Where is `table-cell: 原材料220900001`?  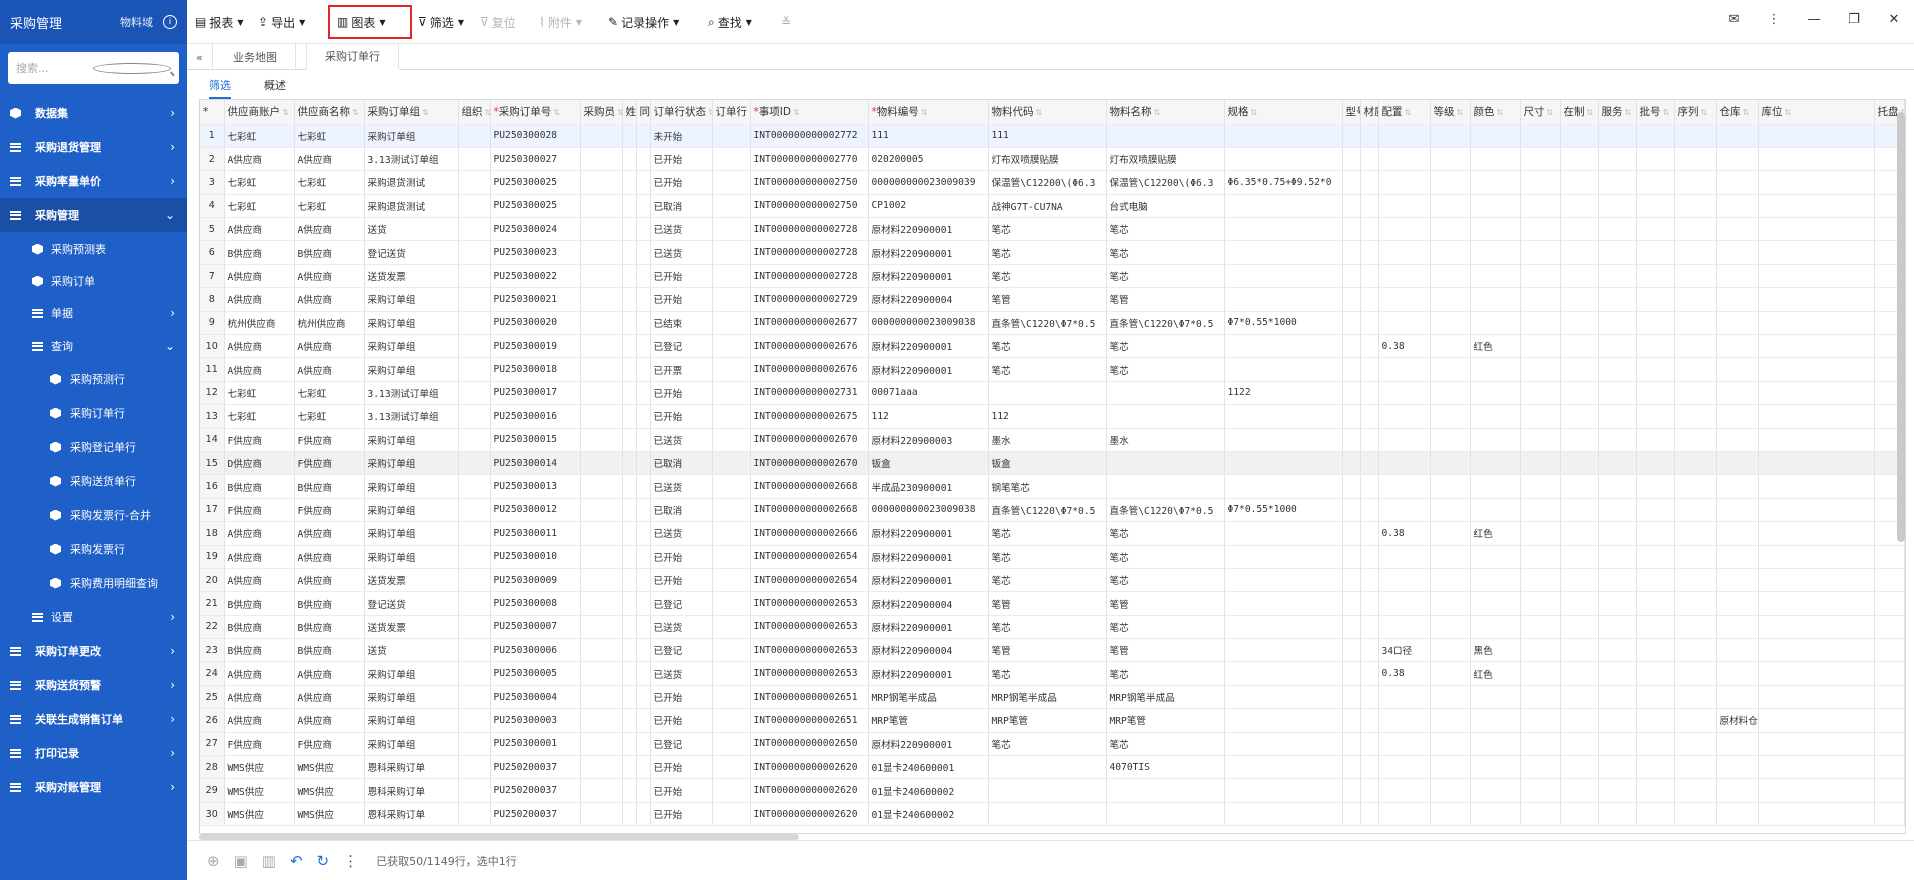 table-cell: 原材料220900001 is located at coordinates (928, 346).